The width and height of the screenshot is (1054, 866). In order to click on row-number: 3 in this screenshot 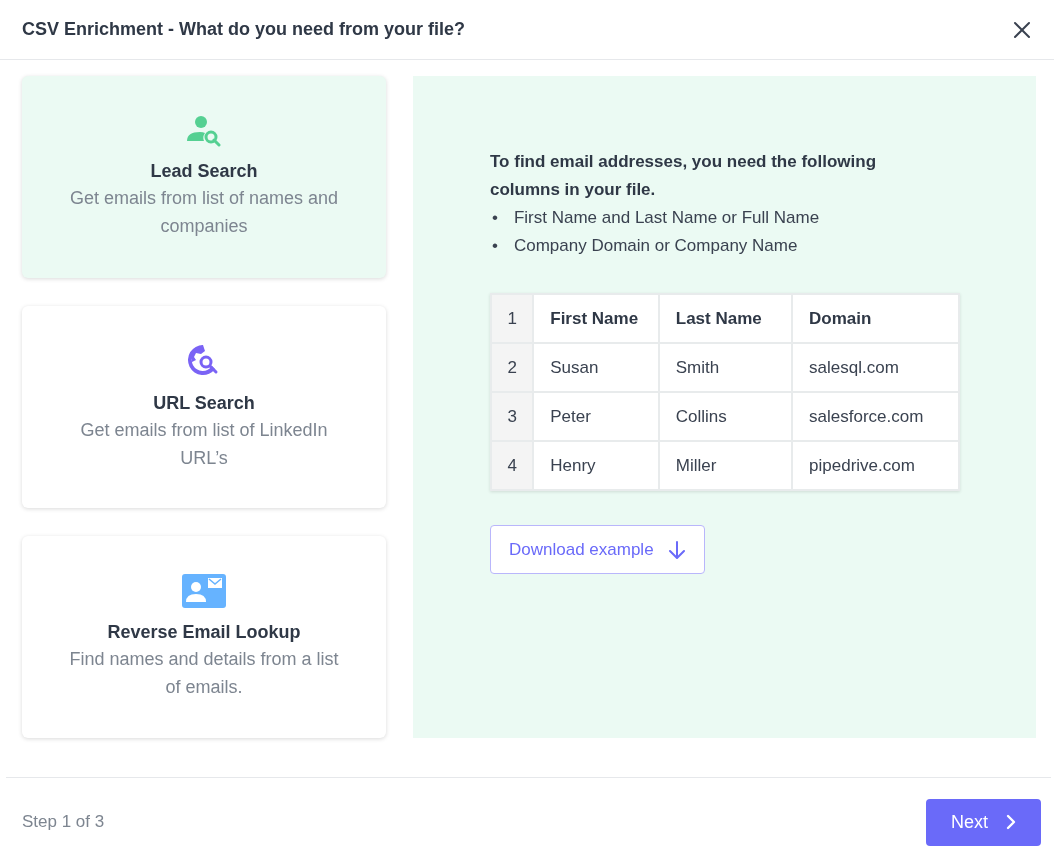, I will do `click(512, 416)`.